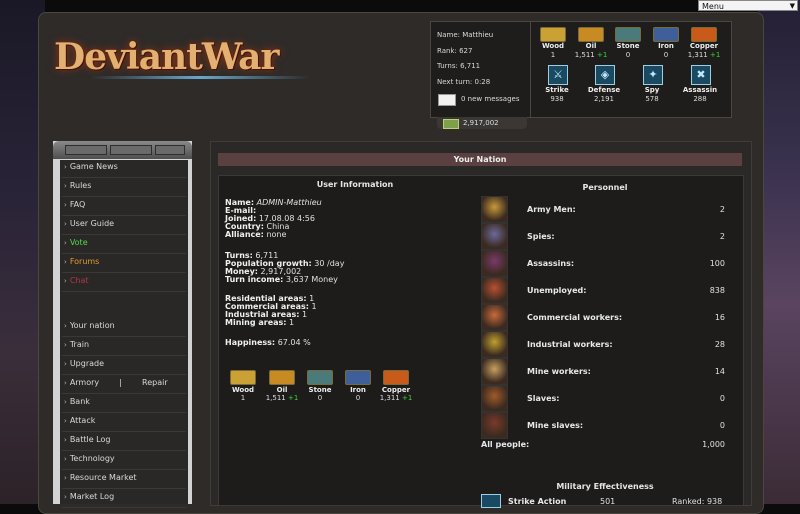  Describe the element at coordinates (482, 123) in the screenshot. I see `money-bar: 2,917,002` at that location.